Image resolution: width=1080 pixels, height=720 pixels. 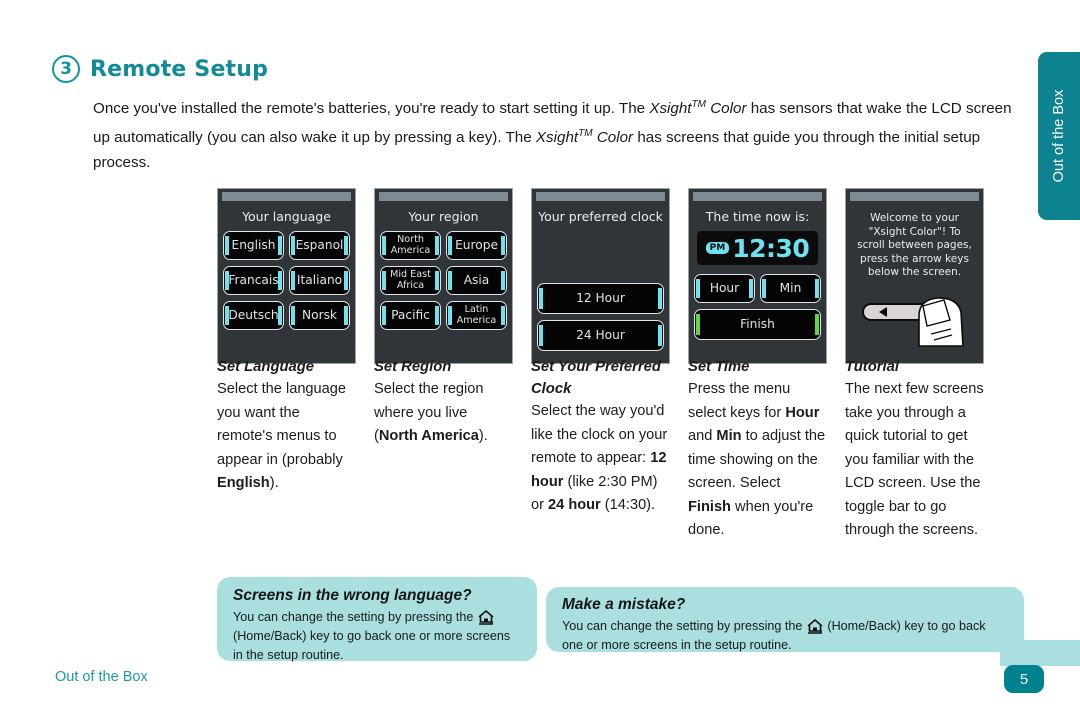 What do you see at coordinates (624, 604) in the screenshot?
I see `callout-title: Make a mistake?` at bounding box center [624, 604].